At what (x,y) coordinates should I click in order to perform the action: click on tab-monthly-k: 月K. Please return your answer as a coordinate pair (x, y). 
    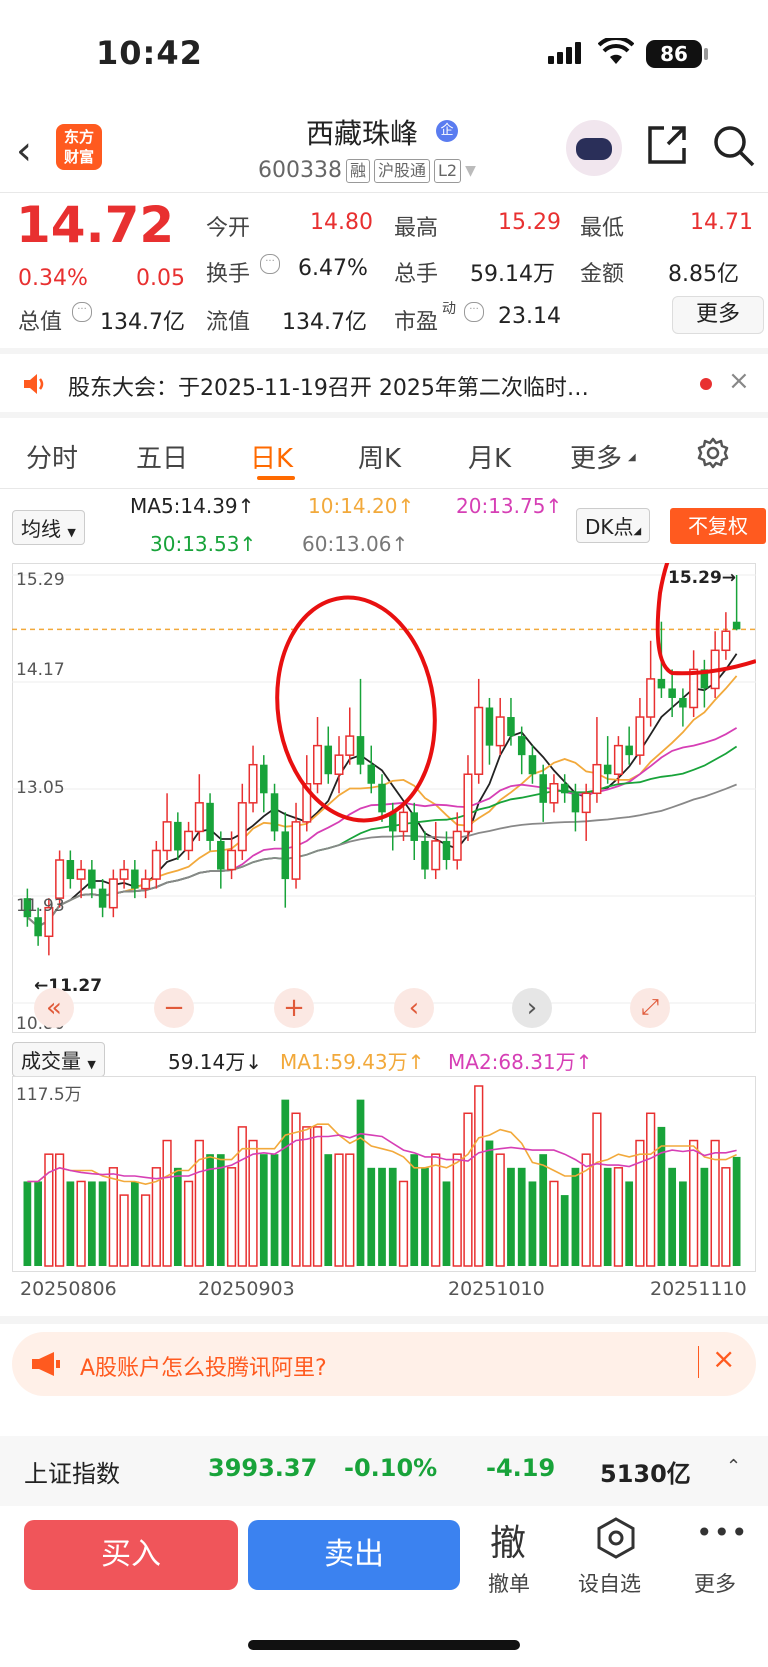
    Looking at the image, I should click on (489, 456).